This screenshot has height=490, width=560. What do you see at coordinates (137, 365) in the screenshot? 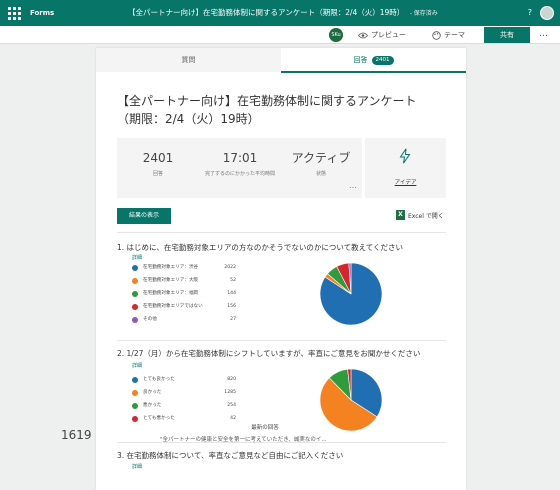
I see `question-2-details-link: 詳細` at bounding box center [137, 365].